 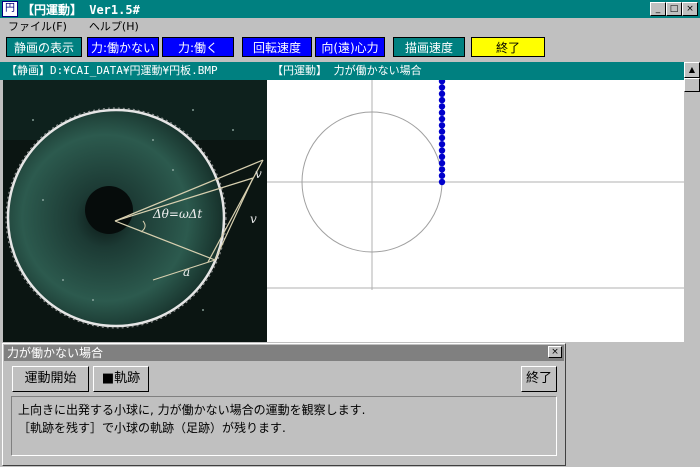 What do you see at coordinates (37, 26) in the screenshot?
I see `menu-file: ファイル(F)` at bounding box center [37, 26].